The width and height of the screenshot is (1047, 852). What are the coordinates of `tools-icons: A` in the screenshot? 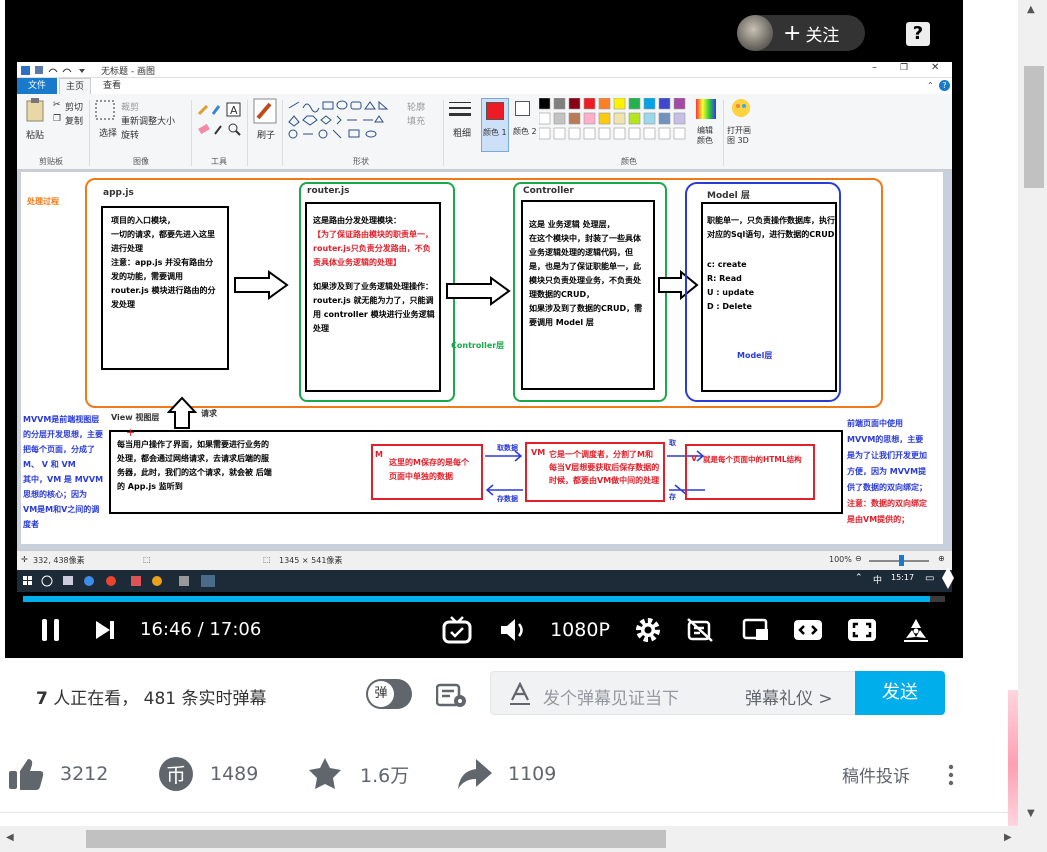 It's located at (220, 122).